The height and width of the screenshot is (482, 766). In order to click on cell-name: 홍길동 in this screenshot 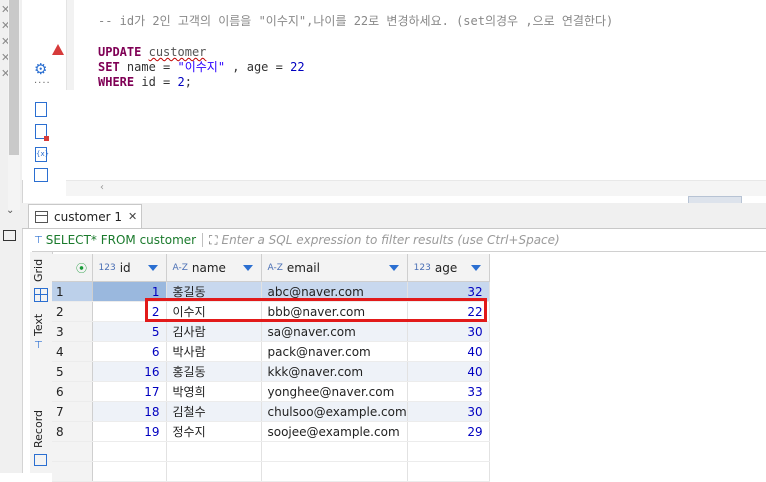, I will do `click(214, 371)`.